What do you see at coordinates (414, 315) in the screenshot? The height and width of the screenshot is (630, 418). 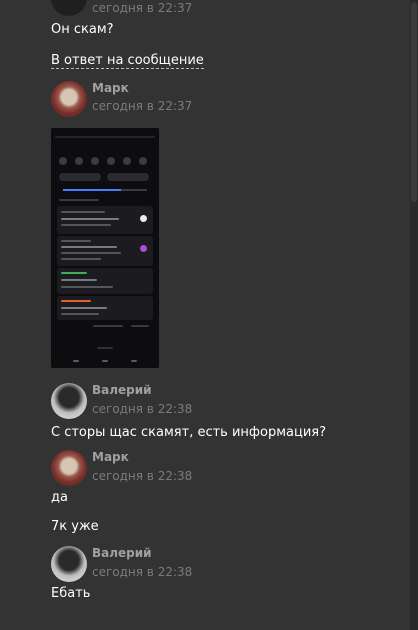 I see `scrollbar` at bounding box center [414, 315].